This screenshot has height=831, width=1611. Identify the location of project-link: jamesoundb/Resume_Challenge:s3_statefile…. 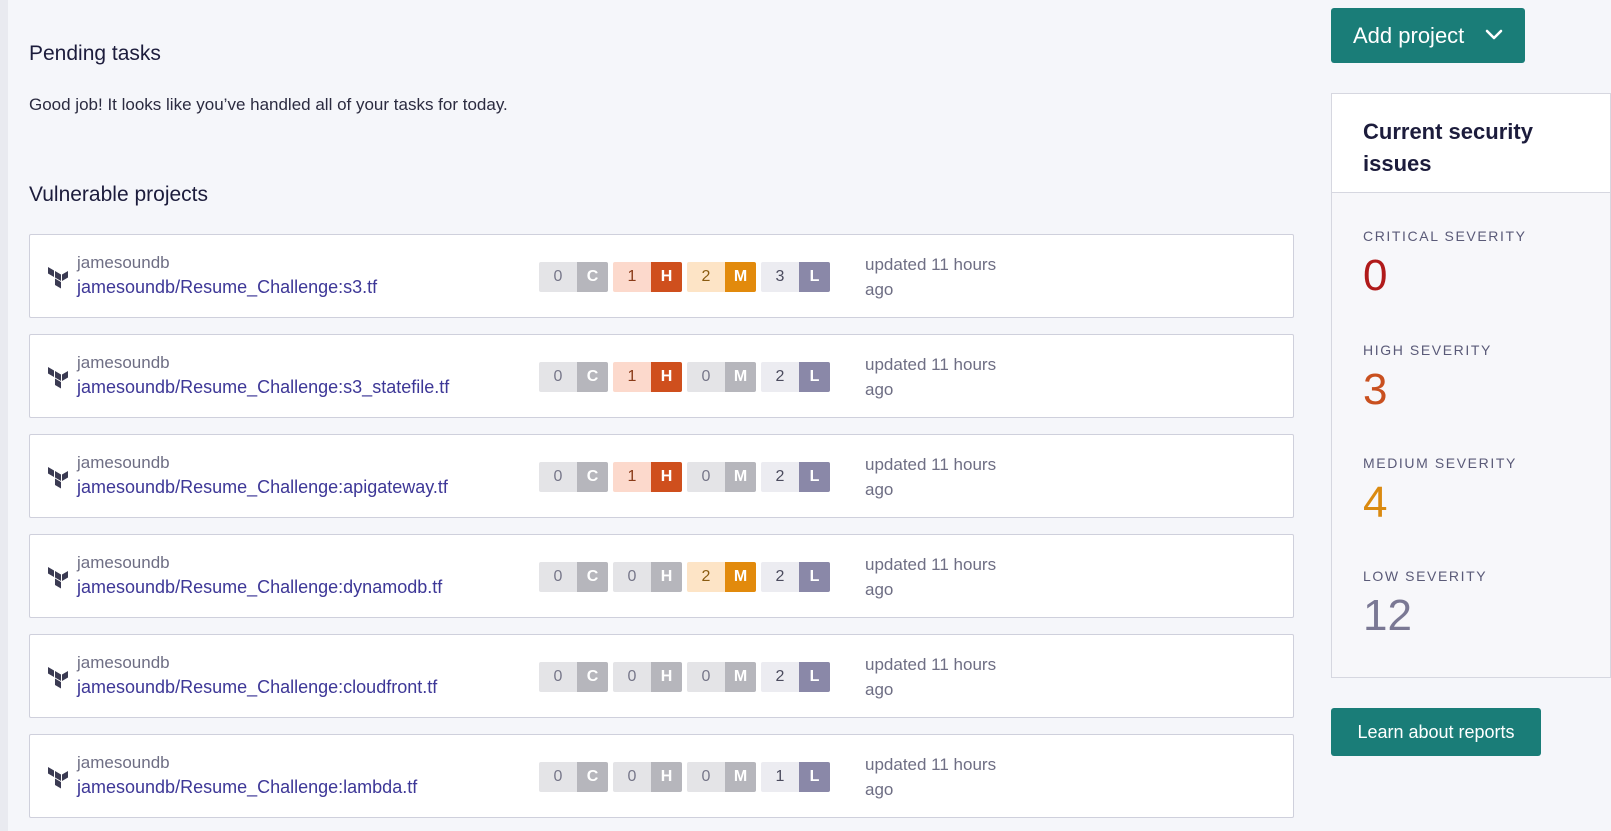
(263, 387).